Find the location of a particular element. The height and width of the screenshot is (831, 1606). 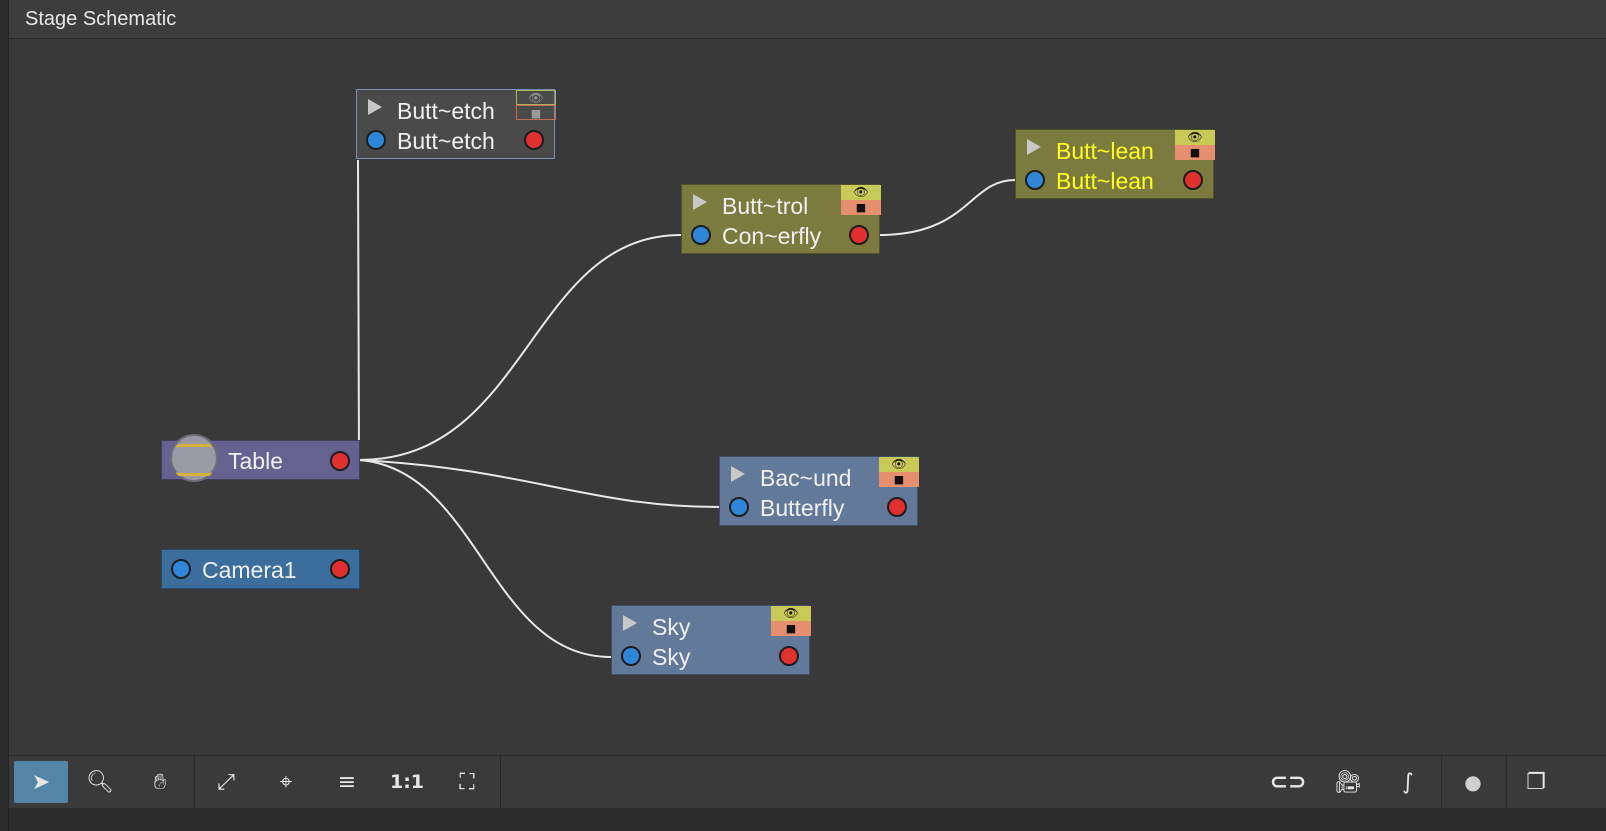

node-subname: Con~erfly is located at coordinates (772, 236).